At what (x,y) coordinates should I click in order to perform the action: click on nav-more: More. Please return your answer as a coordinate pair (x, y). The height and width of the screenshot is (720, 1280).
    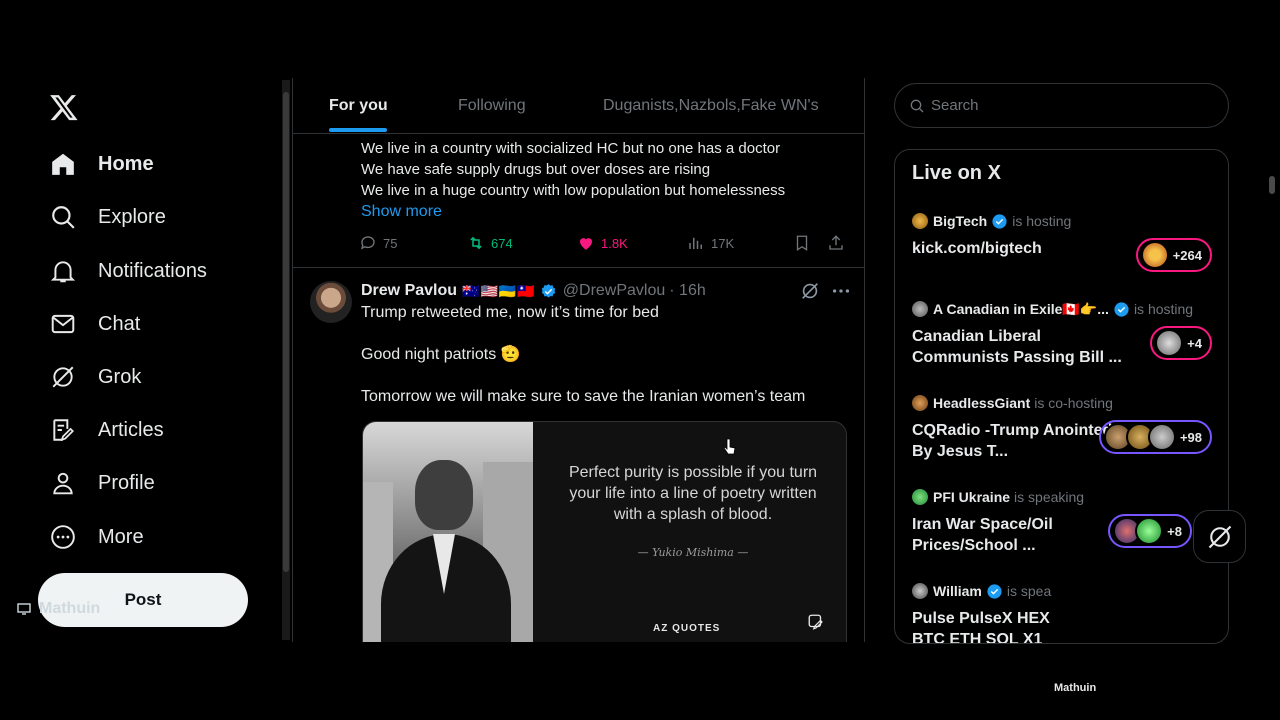
    Looking at the image, I should click on (97, 537).